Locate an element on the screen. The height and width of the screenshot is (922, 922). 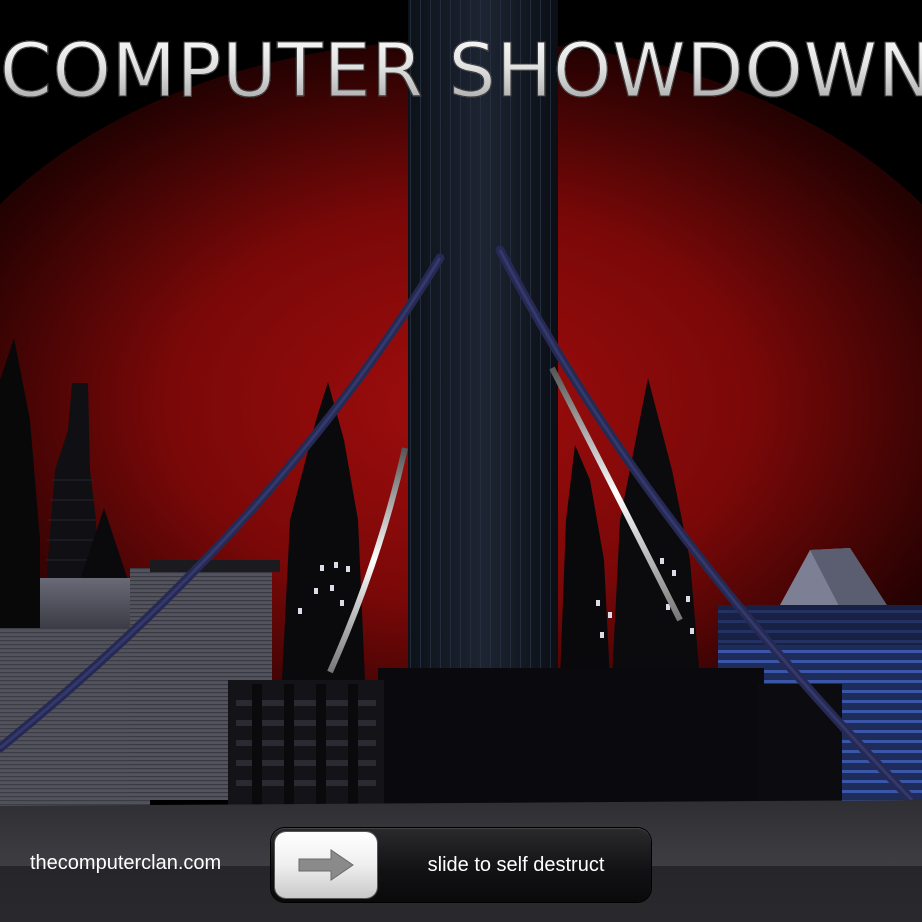
arrow-right-icon is located at coordinates (326, 865).